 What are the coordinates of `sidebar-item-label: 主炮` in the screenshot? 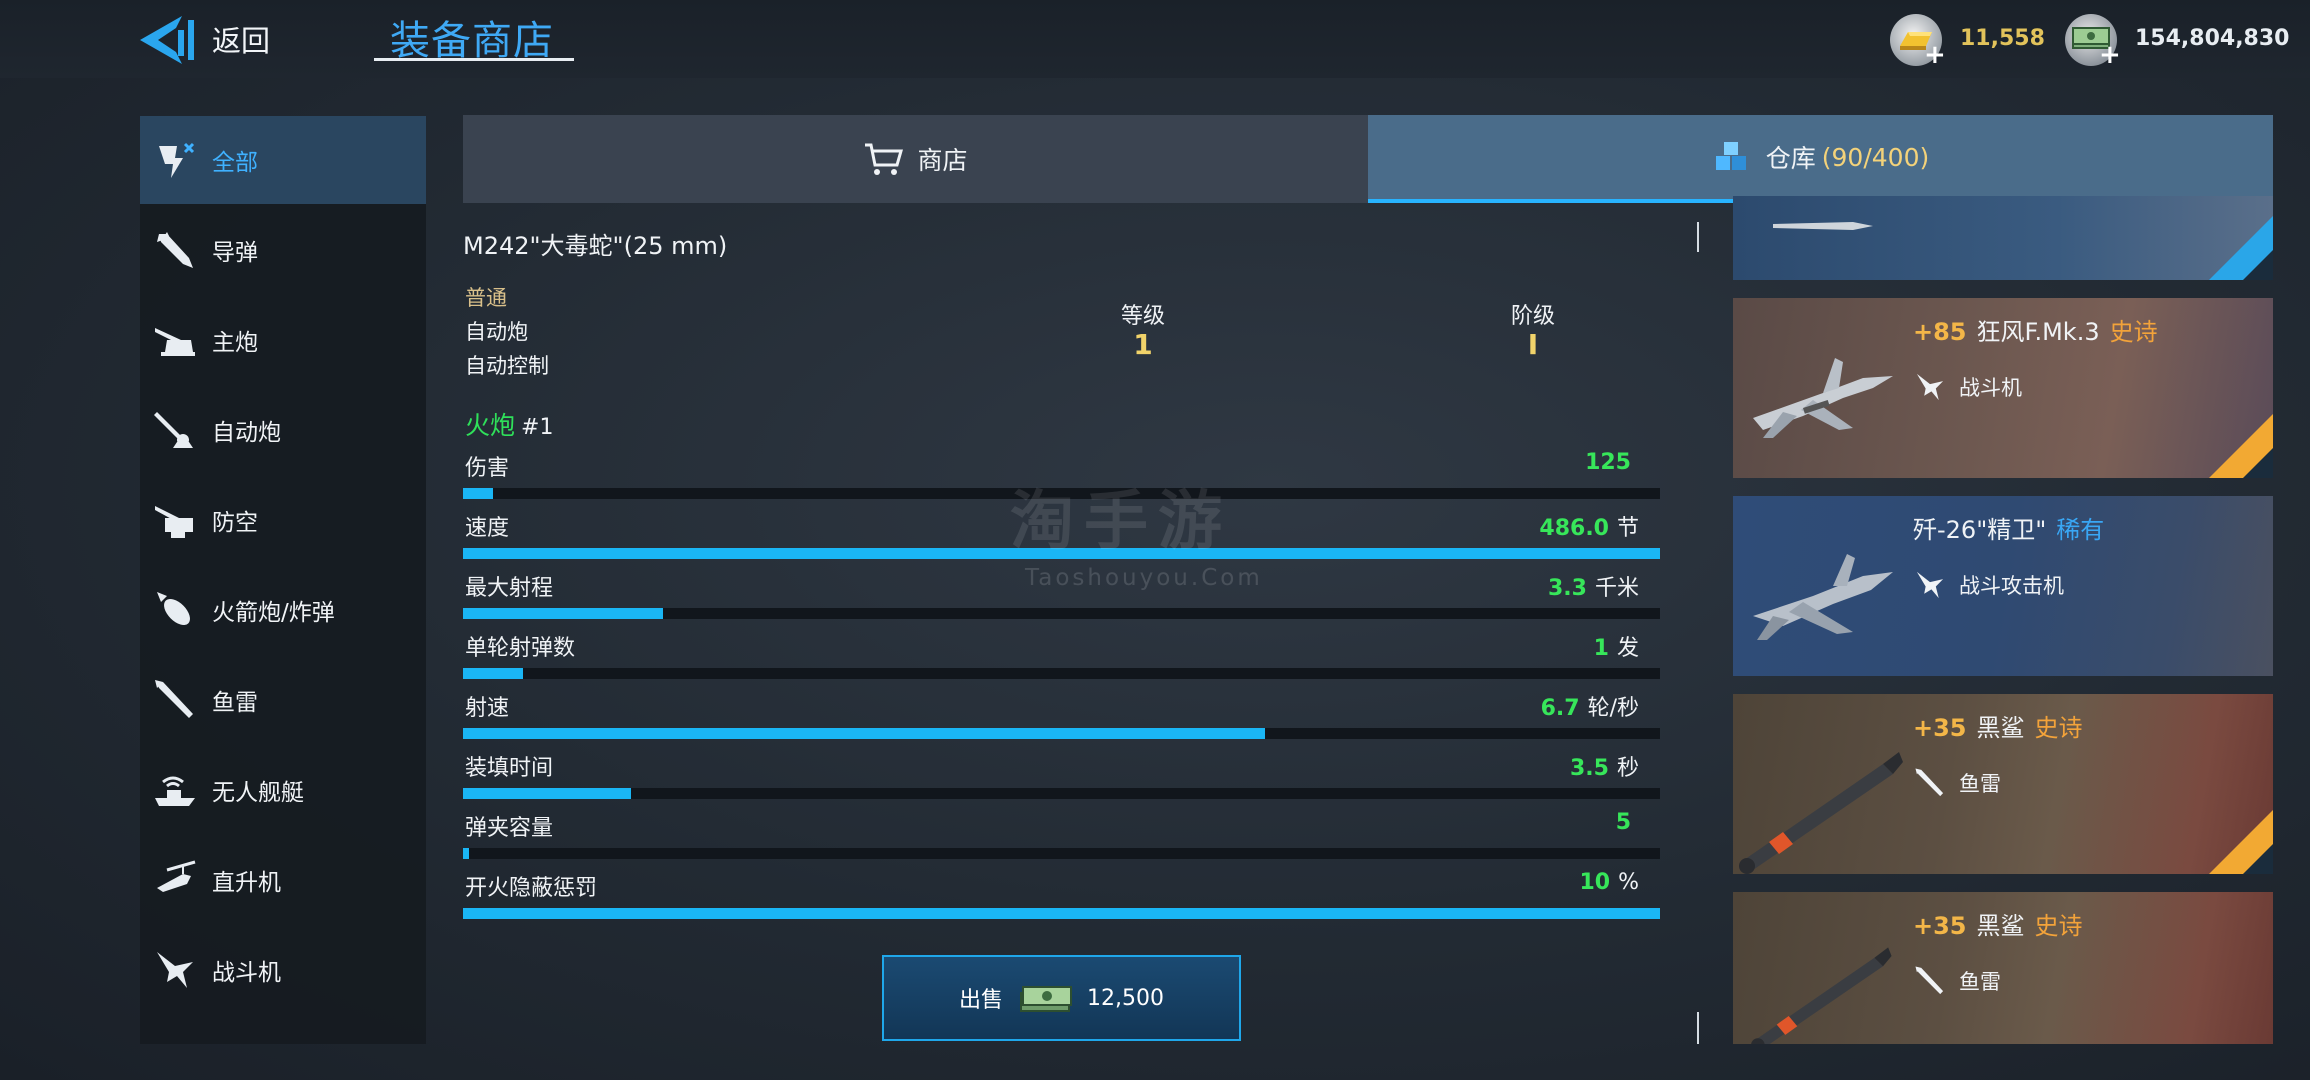 It's located at (235, 343).